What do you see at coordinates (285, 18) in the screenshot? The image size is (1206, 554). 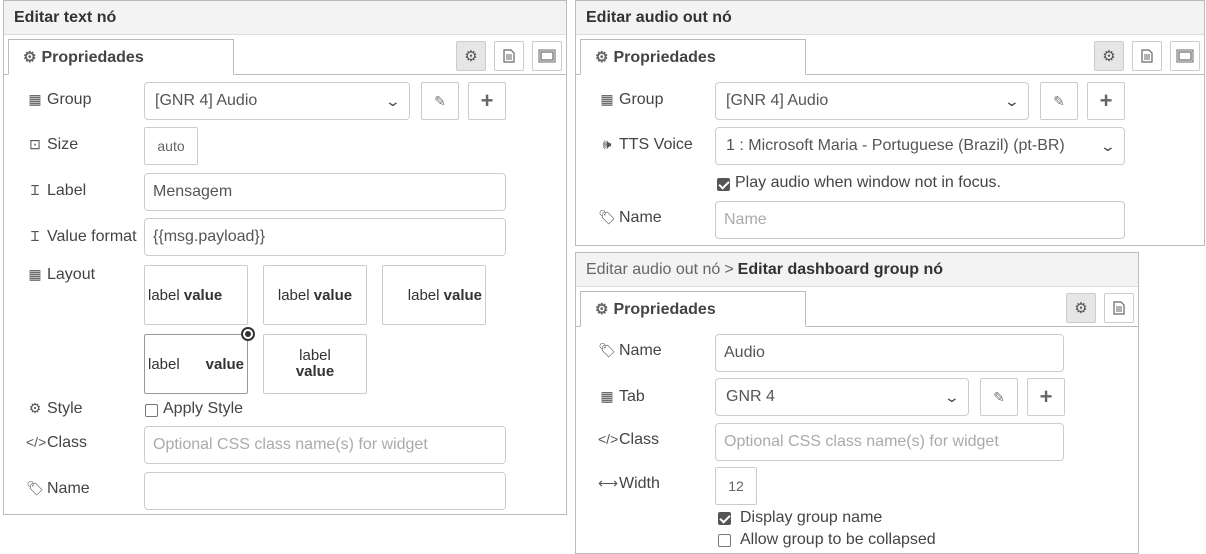 I see `panel-title: Editar text nó` at bounding box center [285, 18].